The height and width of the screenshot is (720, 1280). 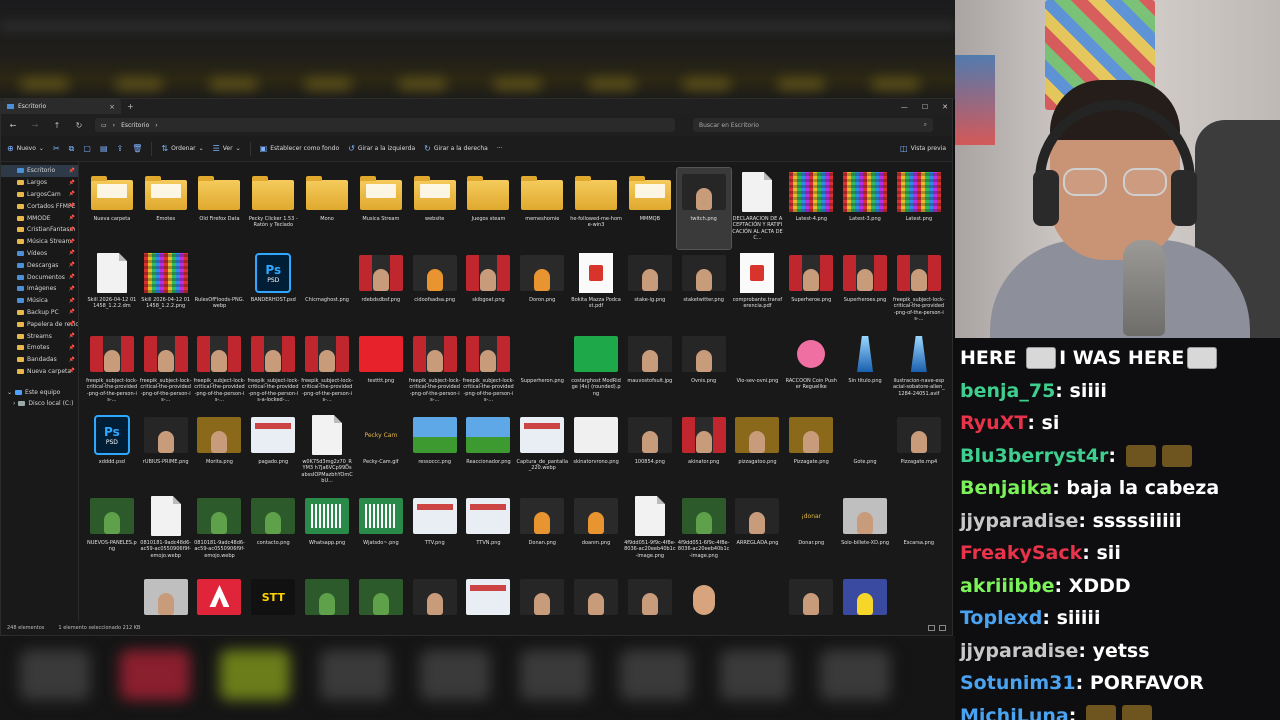 I want to click on file-item: skibgoat.png, so click(x=489, y=289).